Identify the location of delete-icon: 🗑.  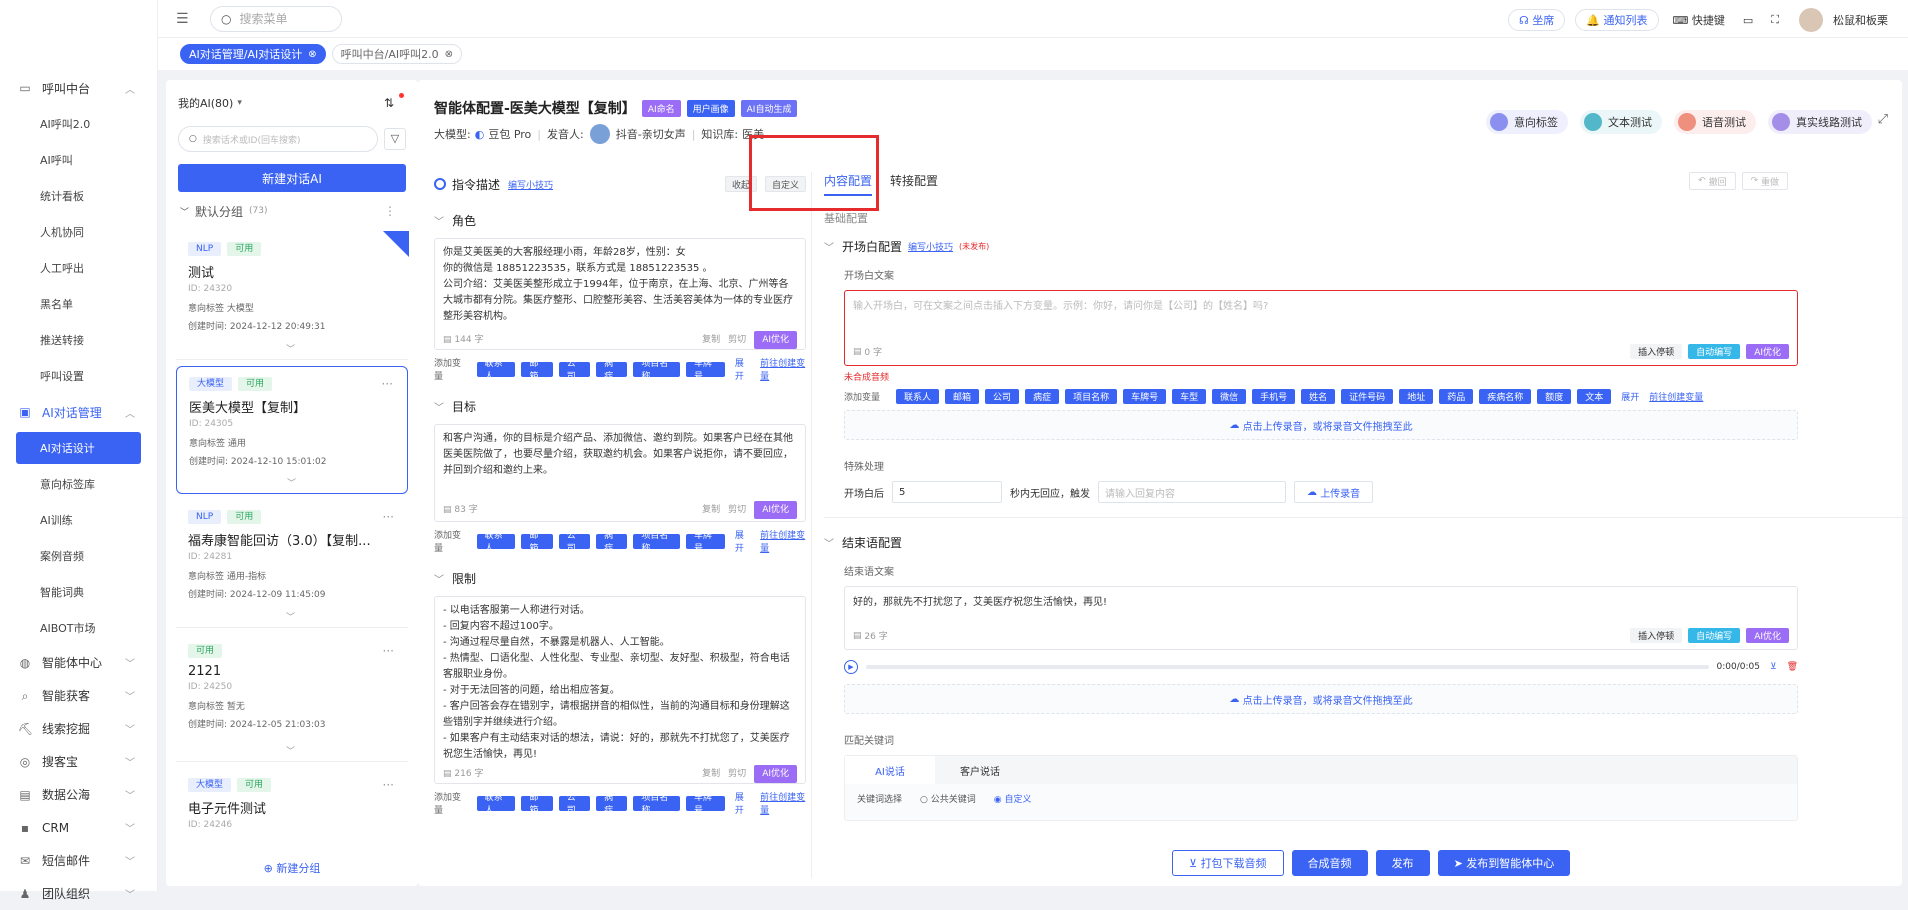
(1792, 667).